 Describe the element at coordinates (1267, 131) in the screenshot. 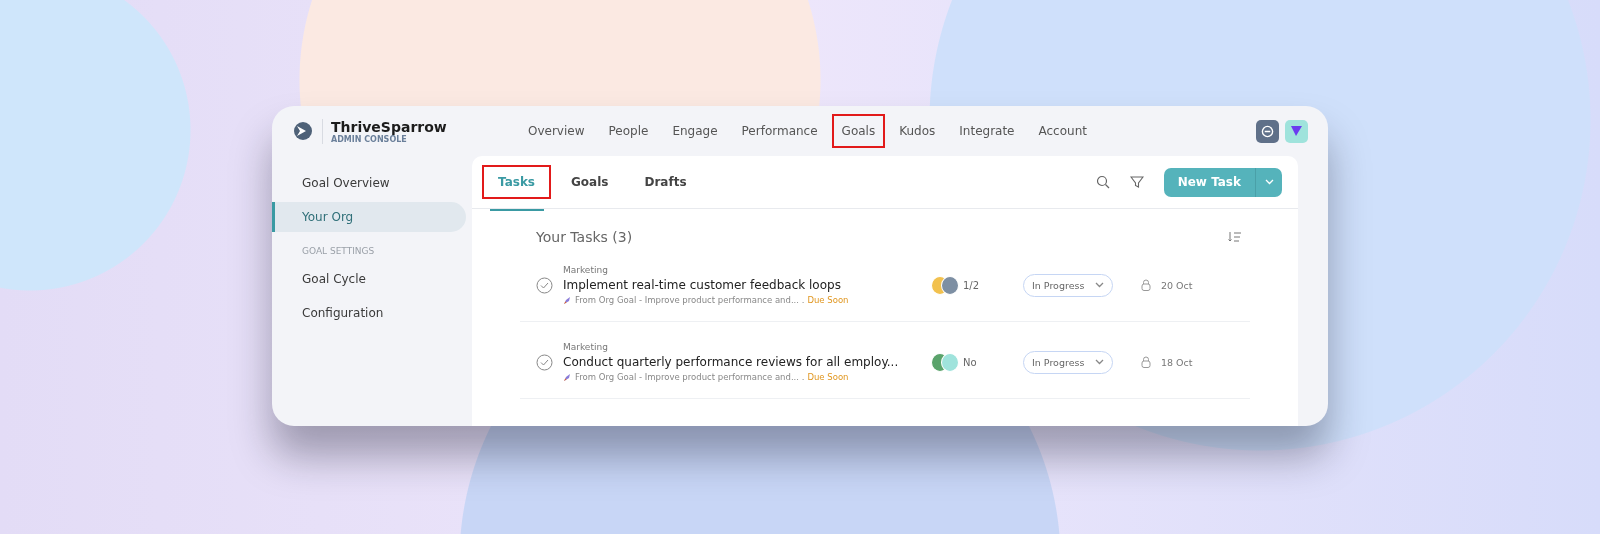

I see `sync-button` at that location.